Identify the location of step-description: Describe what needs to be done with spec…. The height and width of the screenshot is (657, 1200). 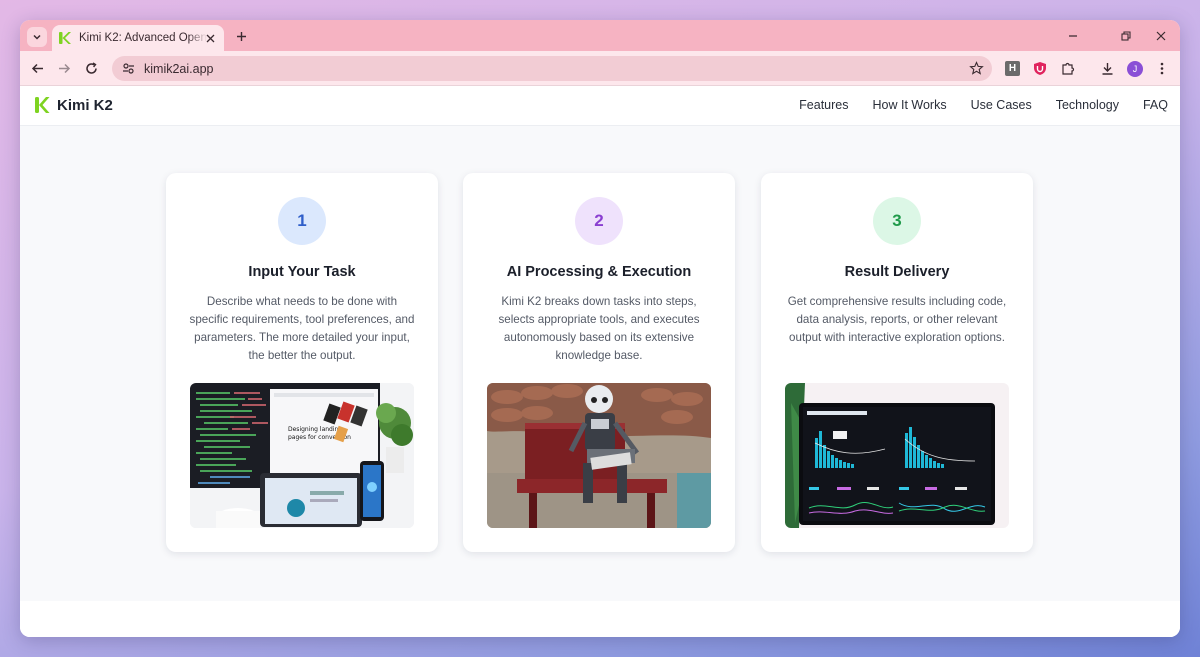
(302, 328).